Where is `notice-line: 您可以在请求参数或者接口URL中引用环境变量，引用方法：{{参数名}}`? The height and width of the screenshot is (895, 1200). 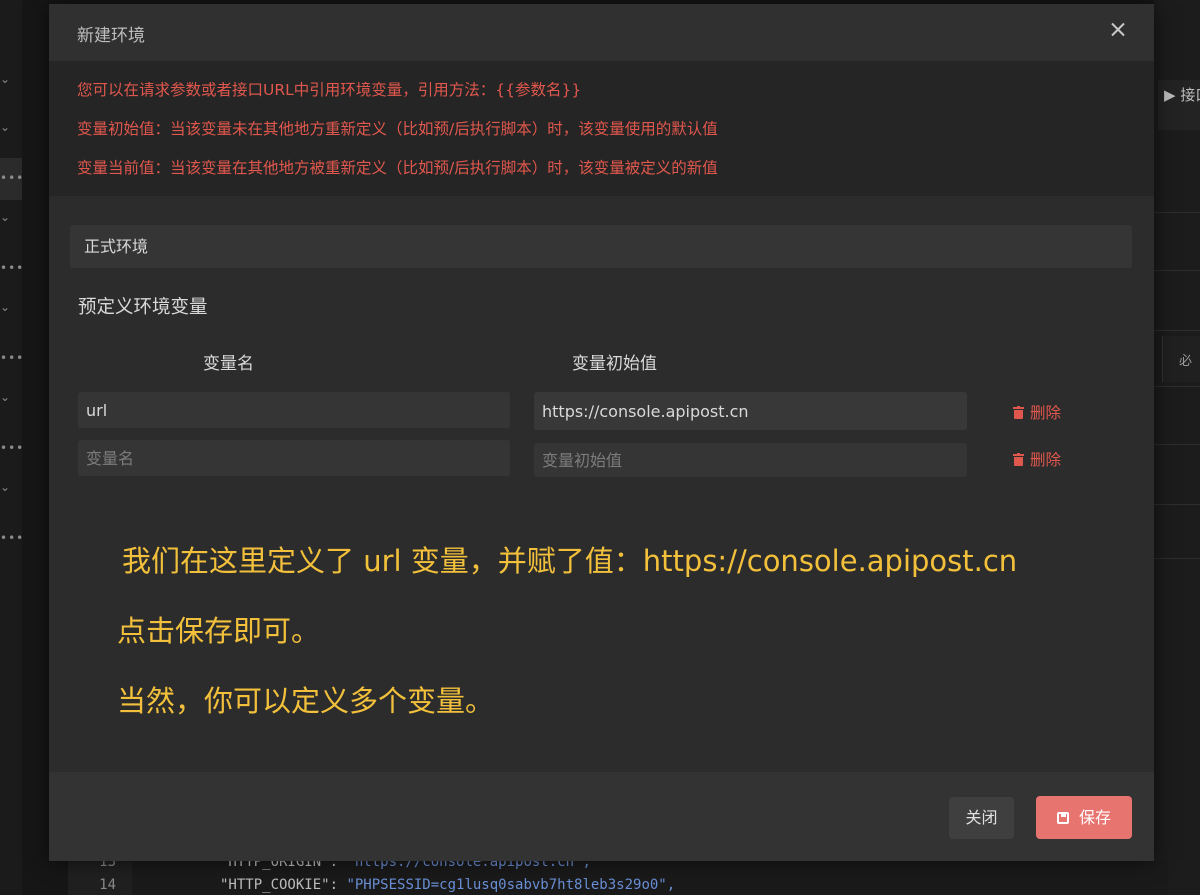 notice-line: 您可以在请求参数或者接口URL中引用环境变量，引用方法：{{参数名}} is located at coordinates (329, 90).